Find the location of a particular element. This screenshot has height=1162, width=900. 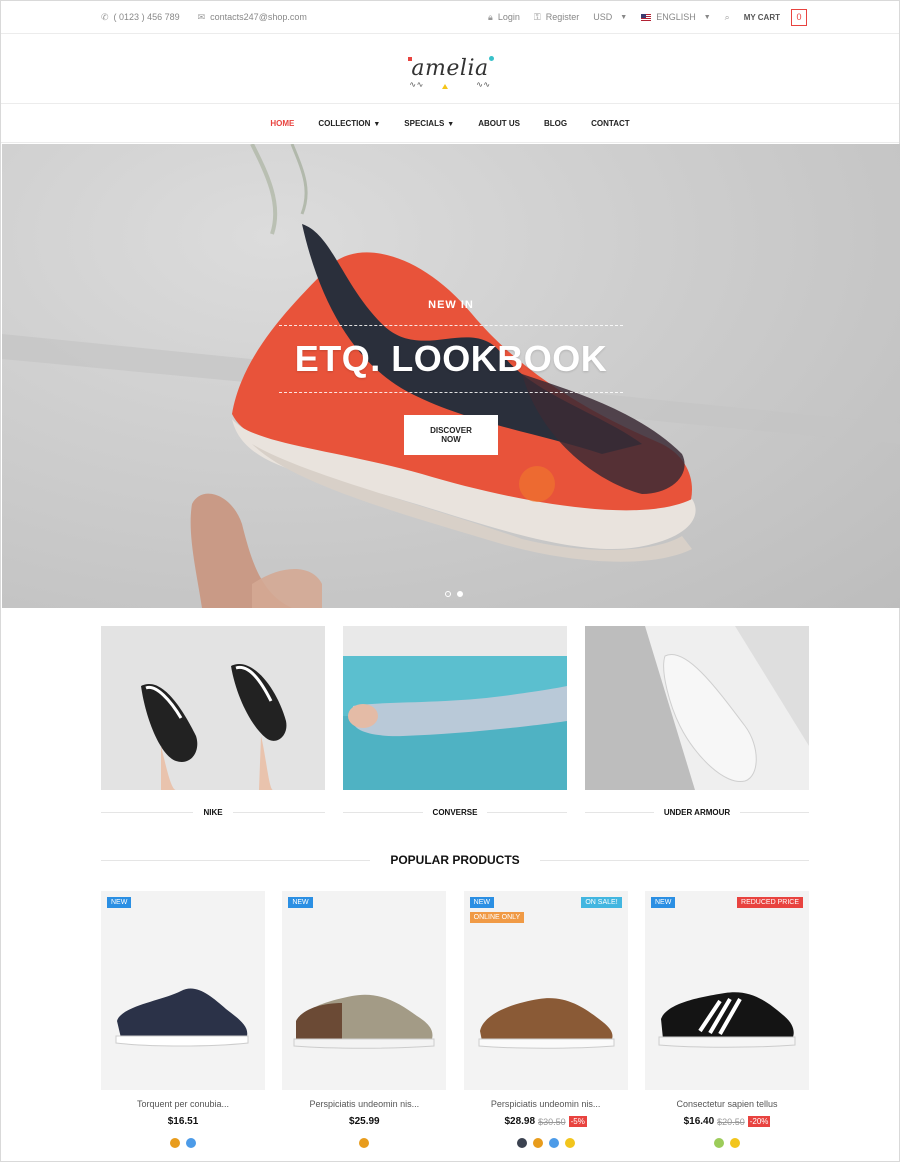

logo-bar: amelia ∿∿ ∿∿ is located at coordinates (450, 69).